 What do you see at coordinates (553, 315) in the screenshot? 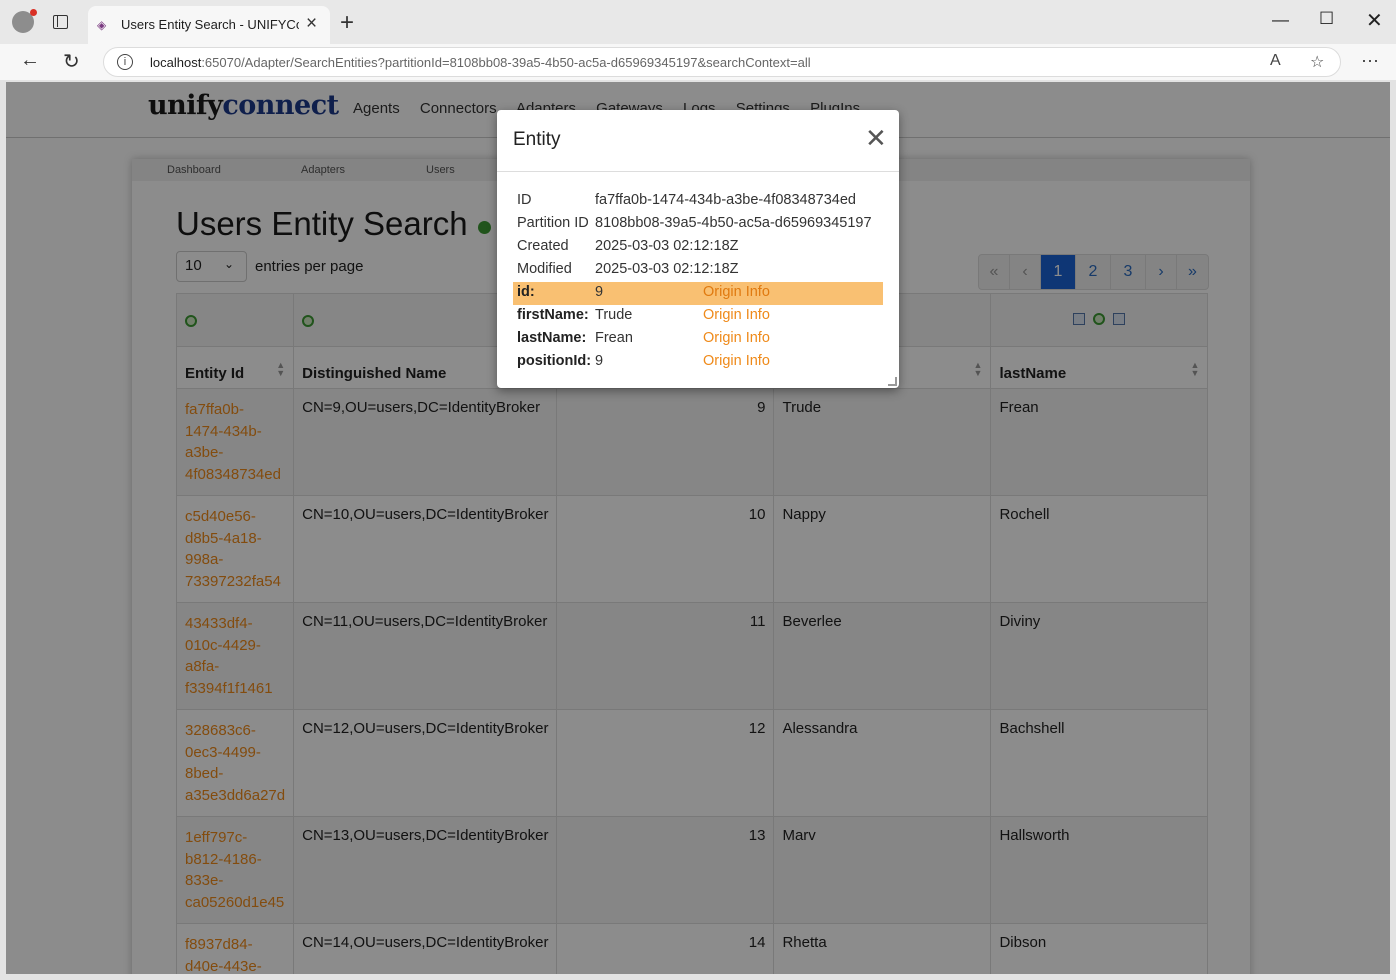
I see `attr-label: firstName:` at bounding box center [553, 315].